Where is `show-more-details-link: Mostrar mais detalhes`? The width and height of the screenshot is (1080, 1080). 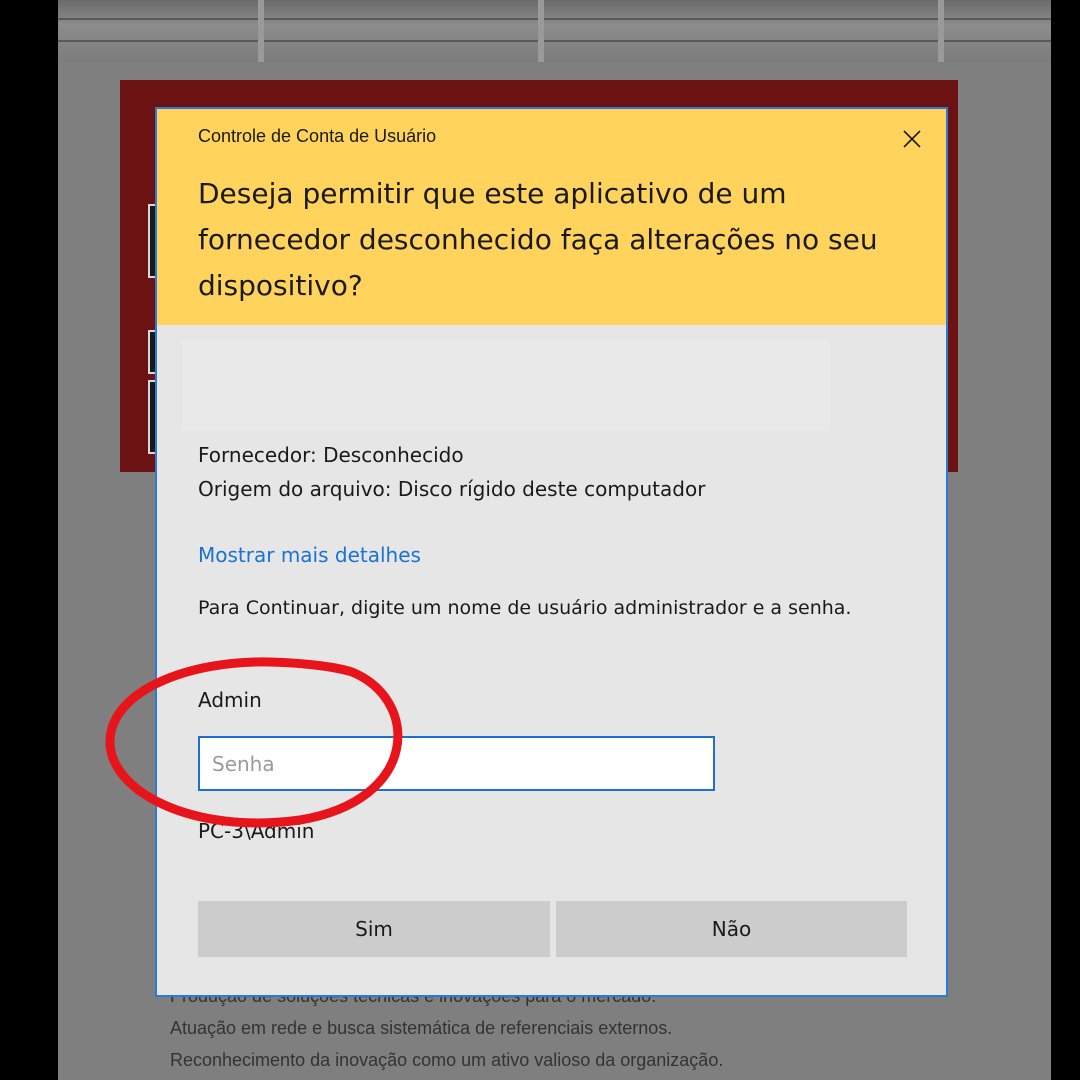 show-more-details-link: Mostrar mais detalhes is located at coordinates (309, 555).